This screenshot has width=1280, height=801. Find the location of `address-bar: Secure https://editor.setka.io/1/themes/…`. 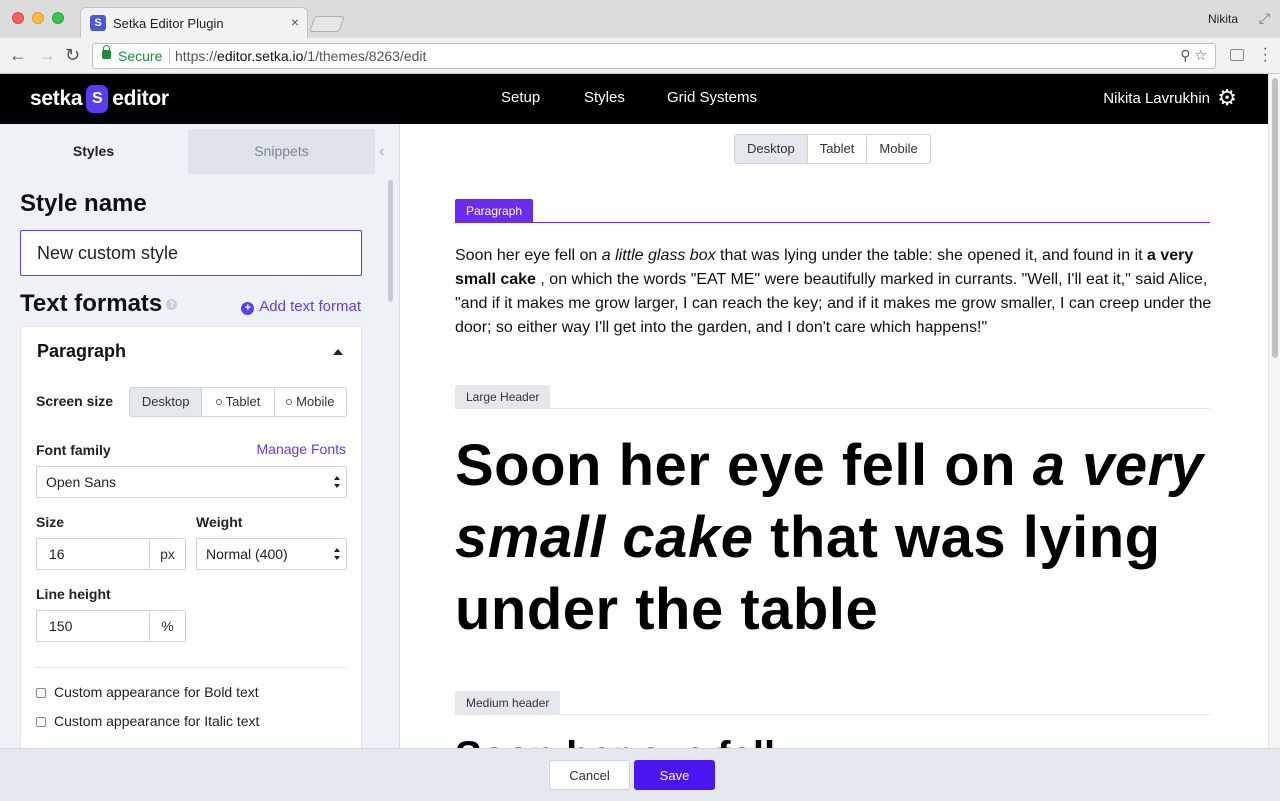

address-bar: Secure https://editor.setka.io/1/themes/… is located at coordinates (654, 56).